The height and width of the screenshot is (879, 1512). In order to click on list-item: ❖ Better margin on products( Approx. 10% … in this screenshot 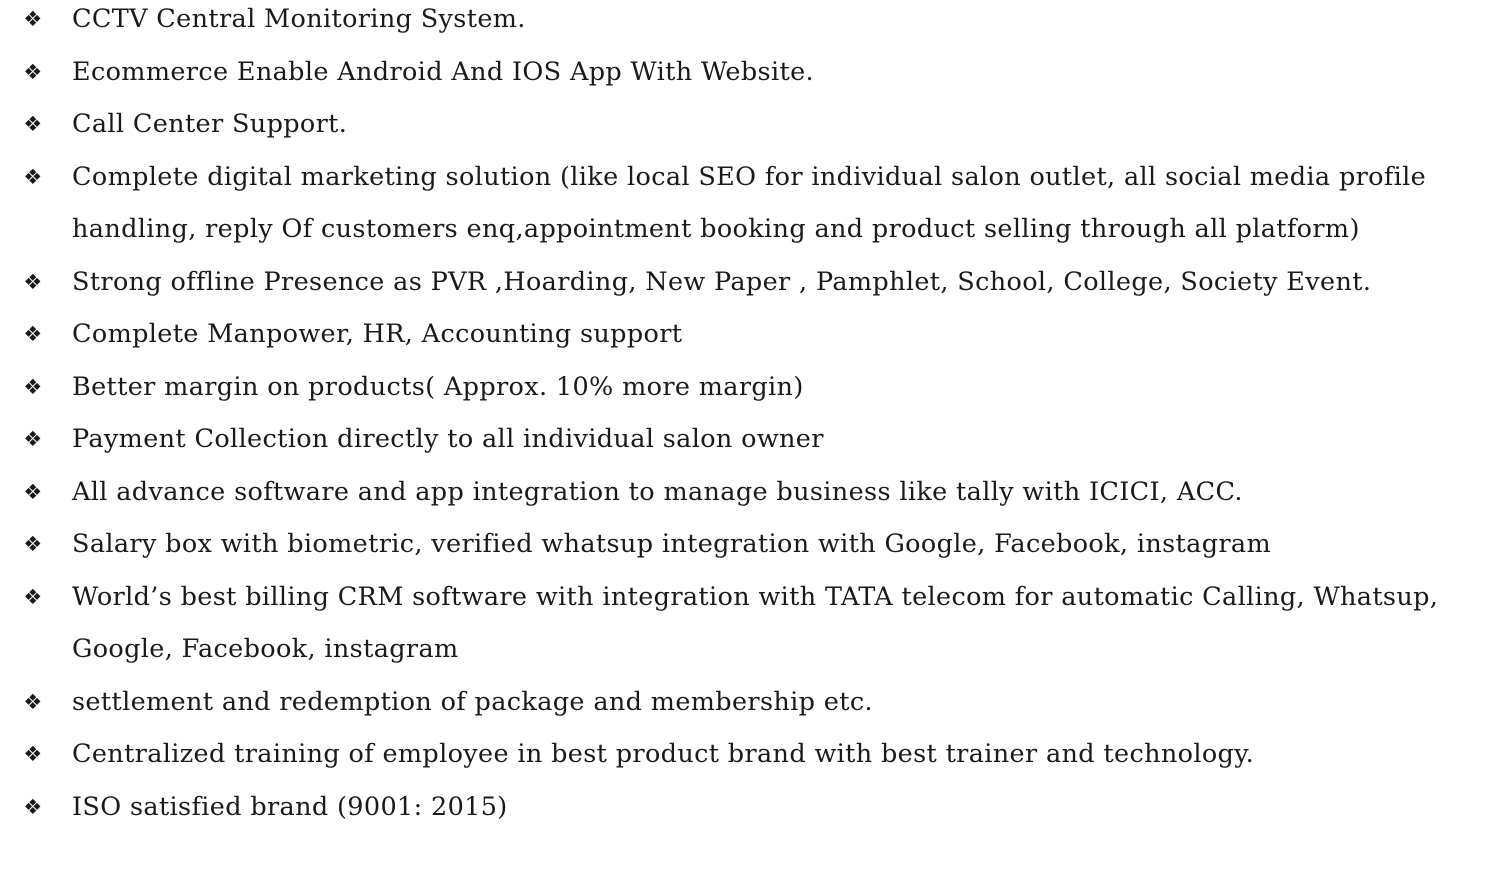, I will do `click(756, 387)`.